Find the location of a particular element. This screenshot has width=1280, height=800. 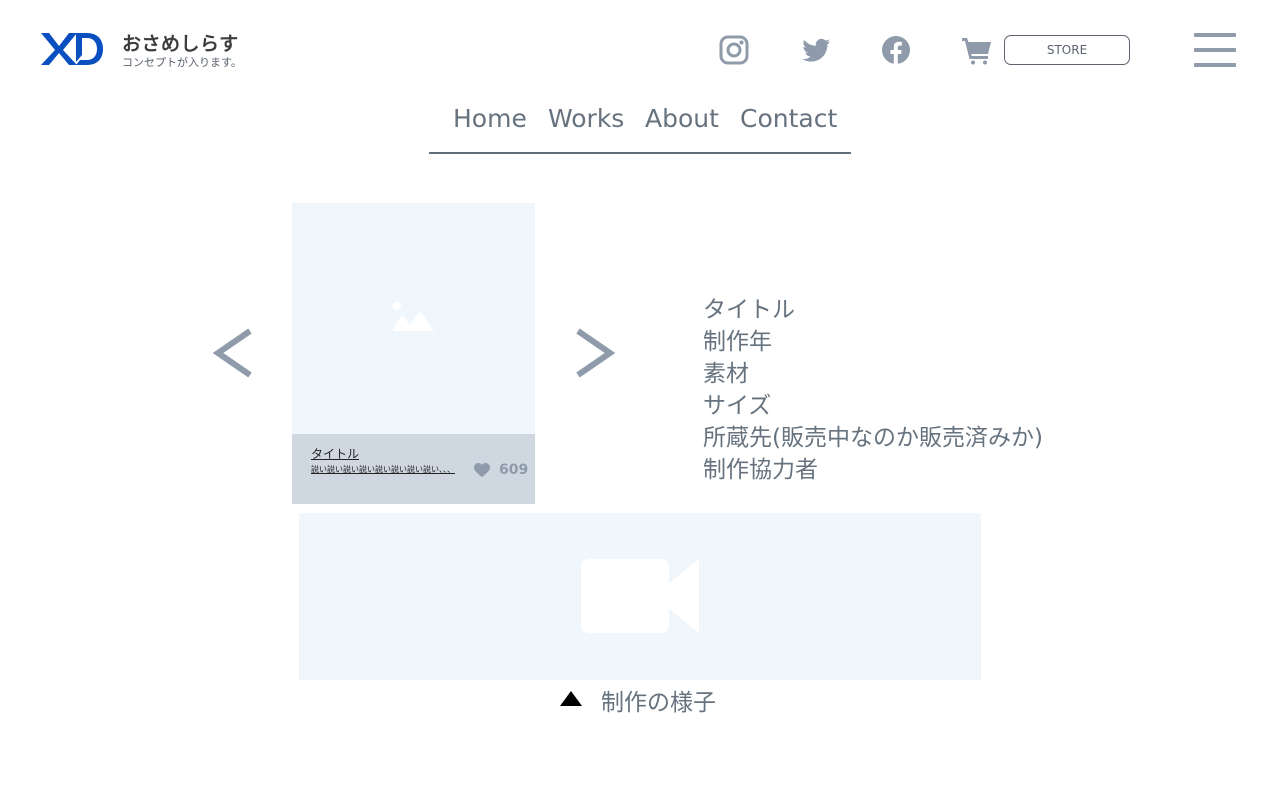

video-player is located at coordinates (640, 596).